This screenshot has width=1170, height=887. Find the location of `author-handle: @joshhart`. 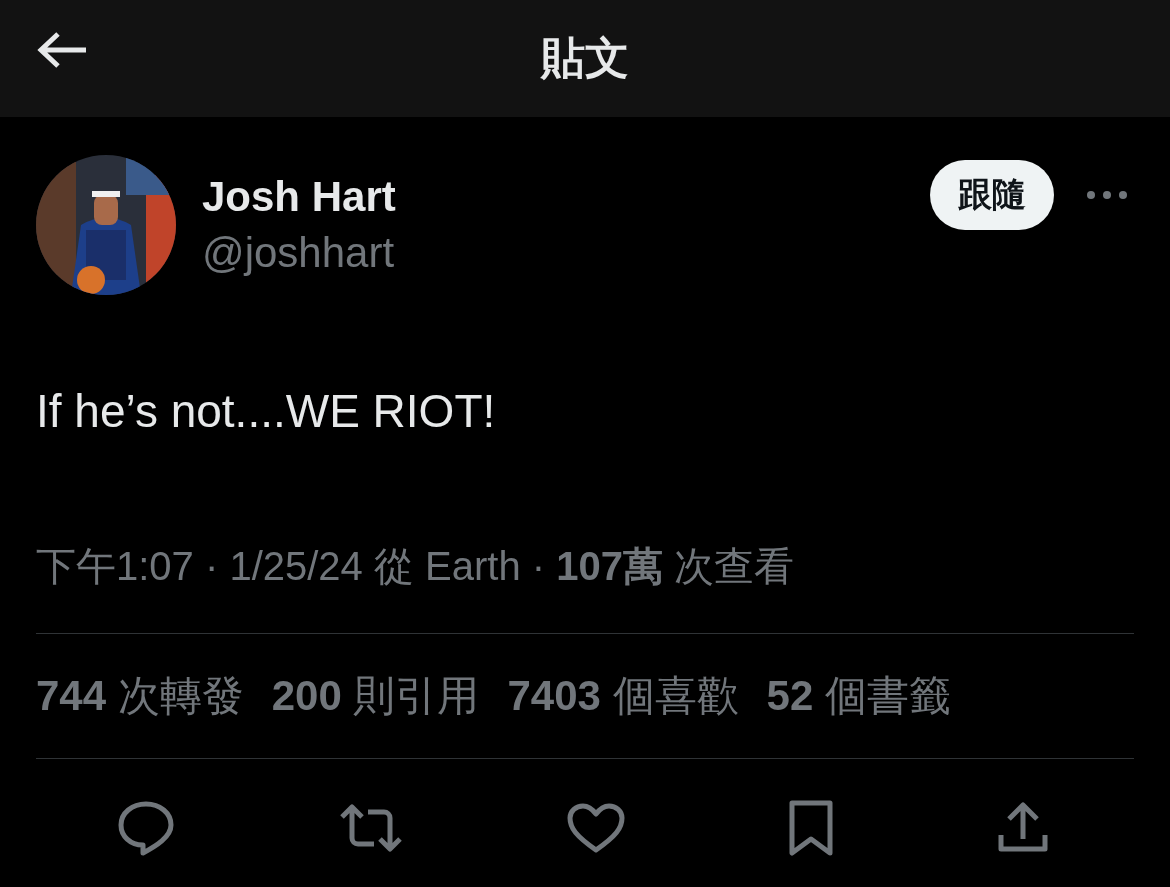

author-handle: @joshhart is located at coordinates (566, 253).